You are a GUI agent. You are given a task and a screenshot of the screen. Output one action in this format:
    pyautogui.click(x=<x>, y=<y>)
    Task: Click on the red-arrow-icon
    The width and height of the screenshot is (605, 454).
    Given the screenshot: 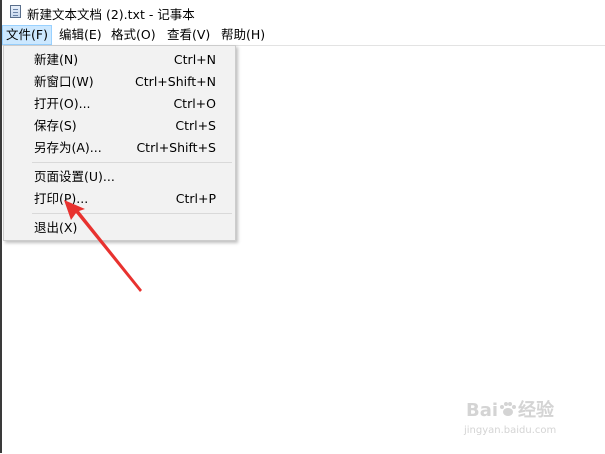 What is the action you would take?
    pyautogui.click(x=103, y=246)
    